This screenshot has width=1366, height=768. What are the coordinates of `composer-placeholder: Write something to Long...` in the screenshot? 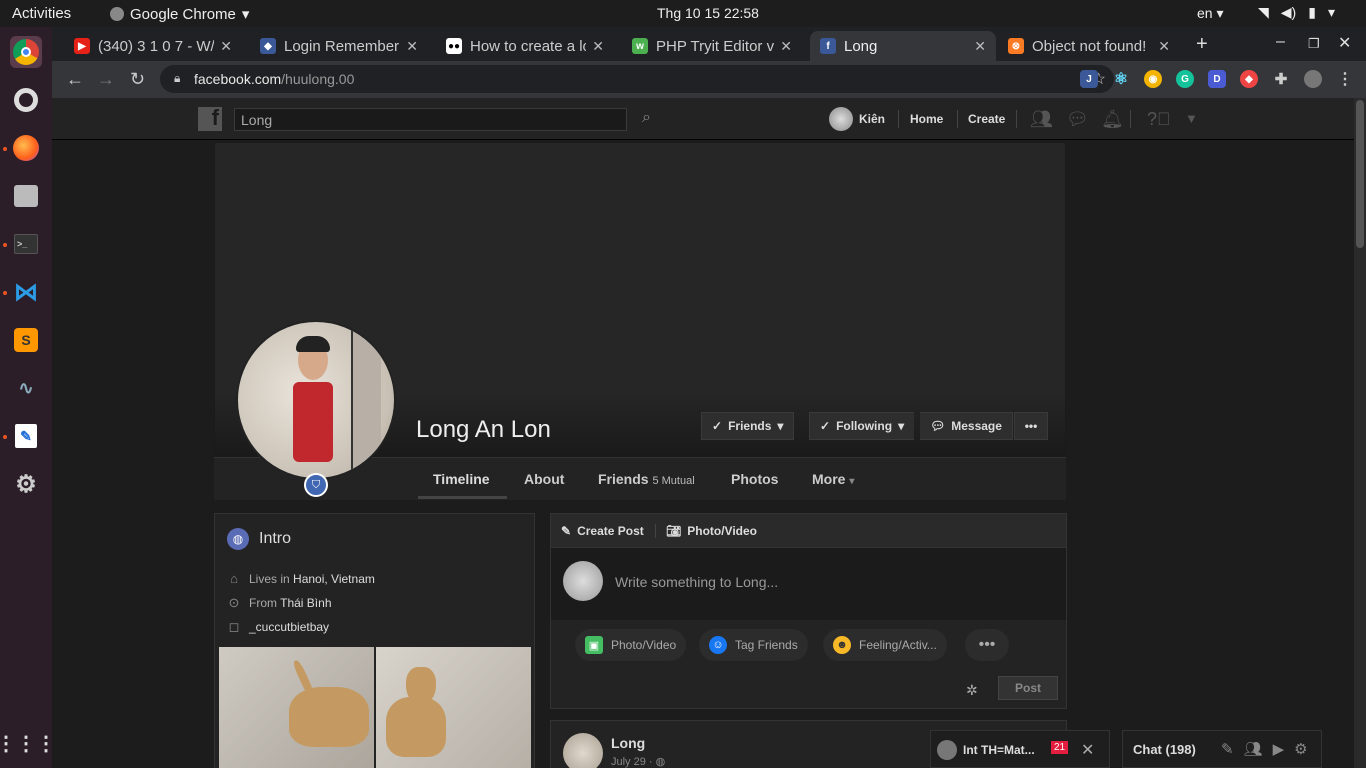 It's located at (696, 582).